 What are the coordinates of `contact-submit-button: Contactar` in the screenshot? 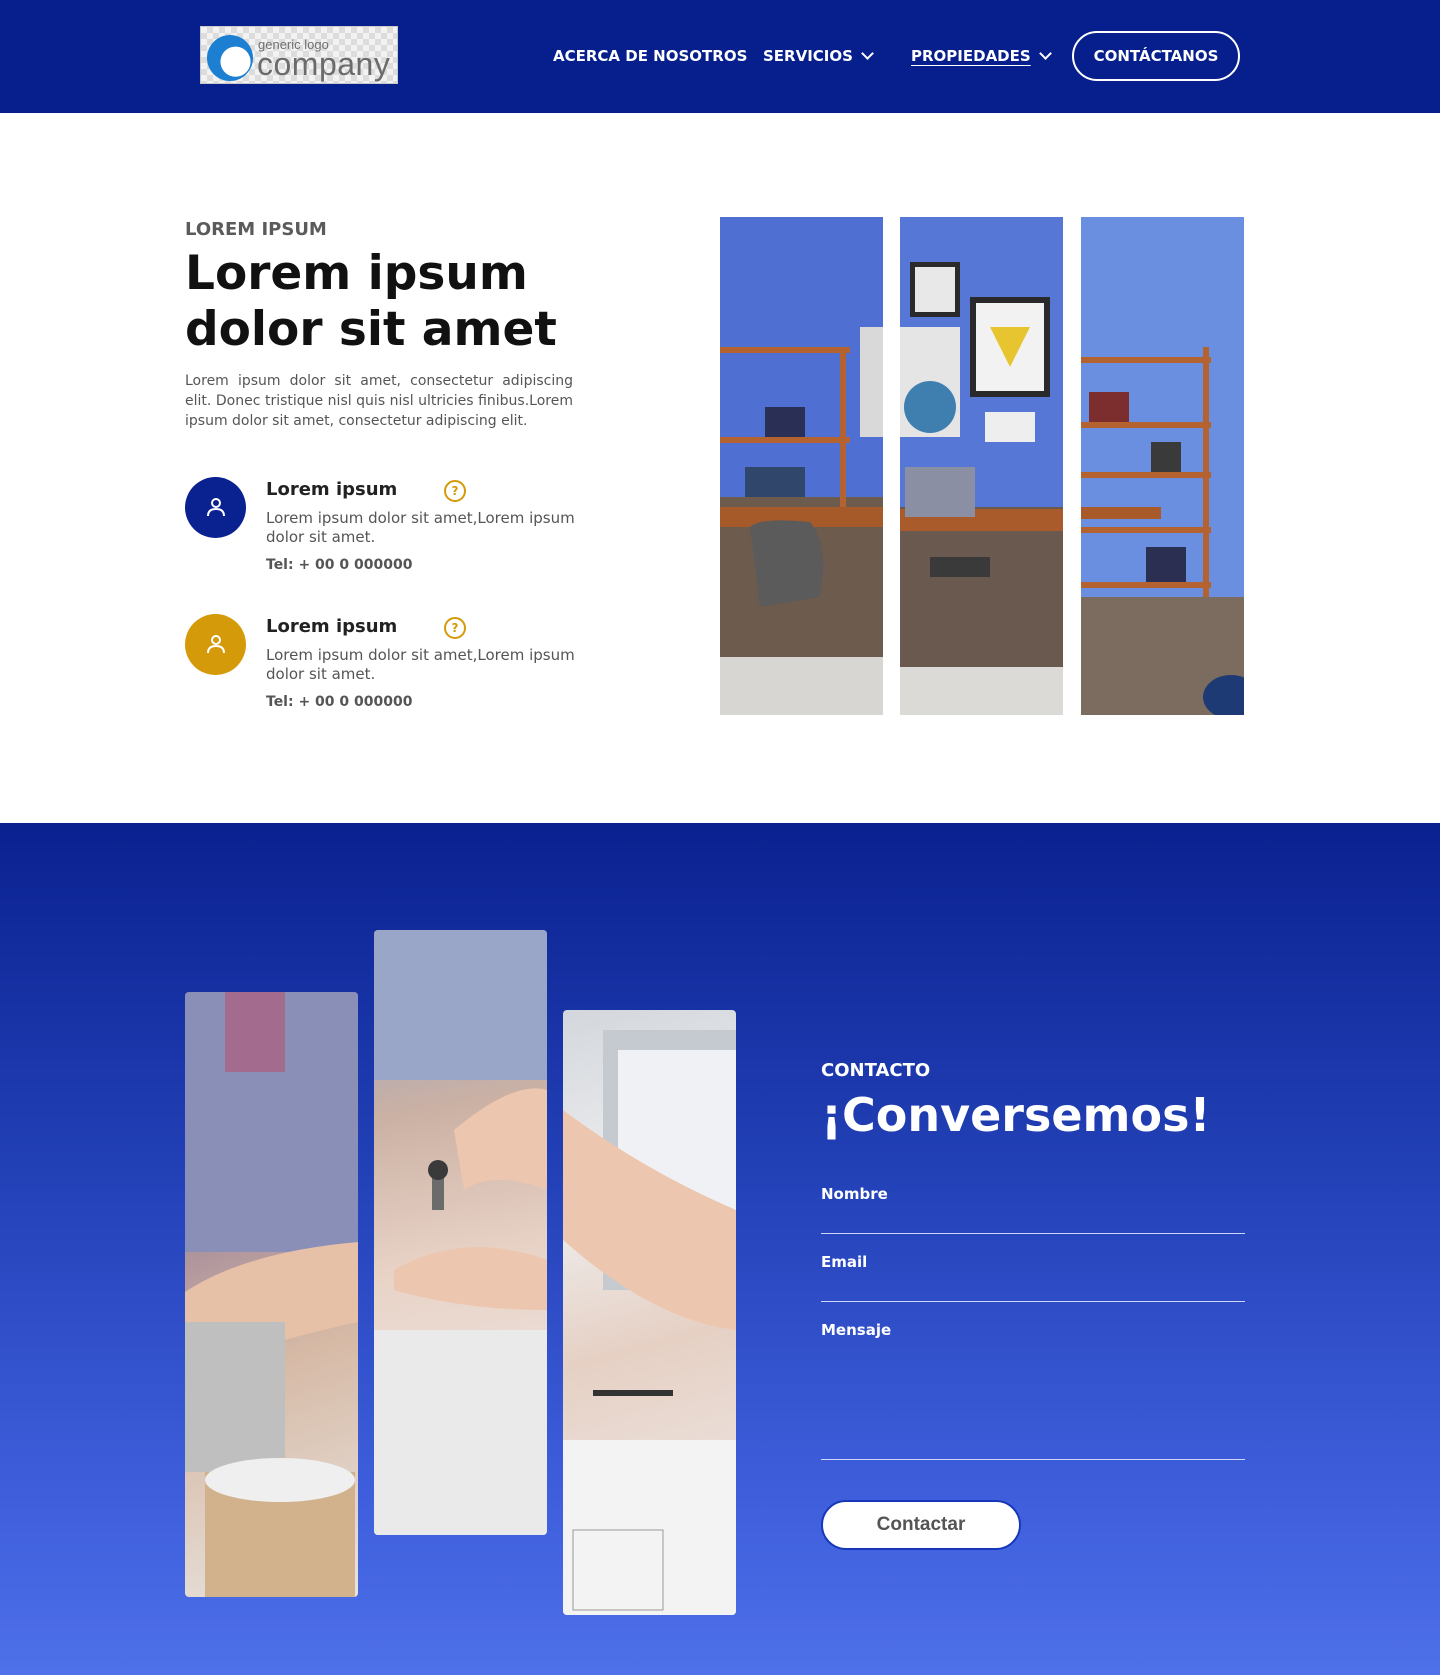 It's located at (921, 1525).